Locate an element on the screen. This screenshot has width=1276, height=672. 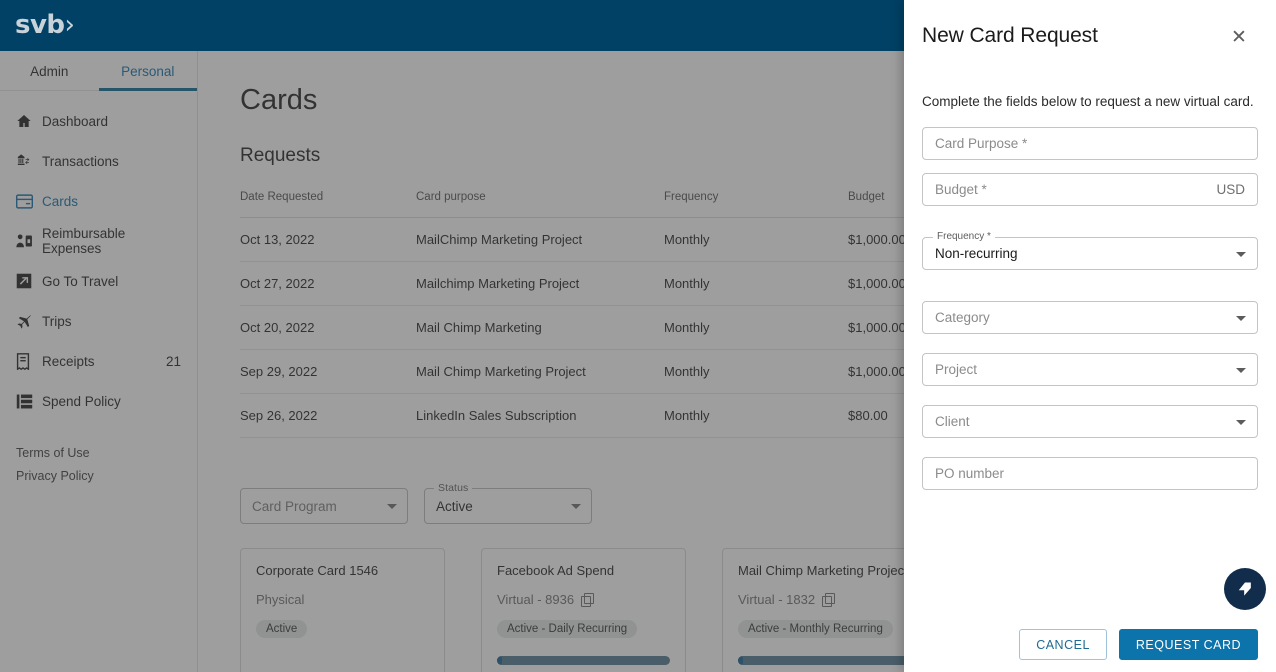
frequency-select: Frequency * Non-recurring is located at coordinates (1090, 250).